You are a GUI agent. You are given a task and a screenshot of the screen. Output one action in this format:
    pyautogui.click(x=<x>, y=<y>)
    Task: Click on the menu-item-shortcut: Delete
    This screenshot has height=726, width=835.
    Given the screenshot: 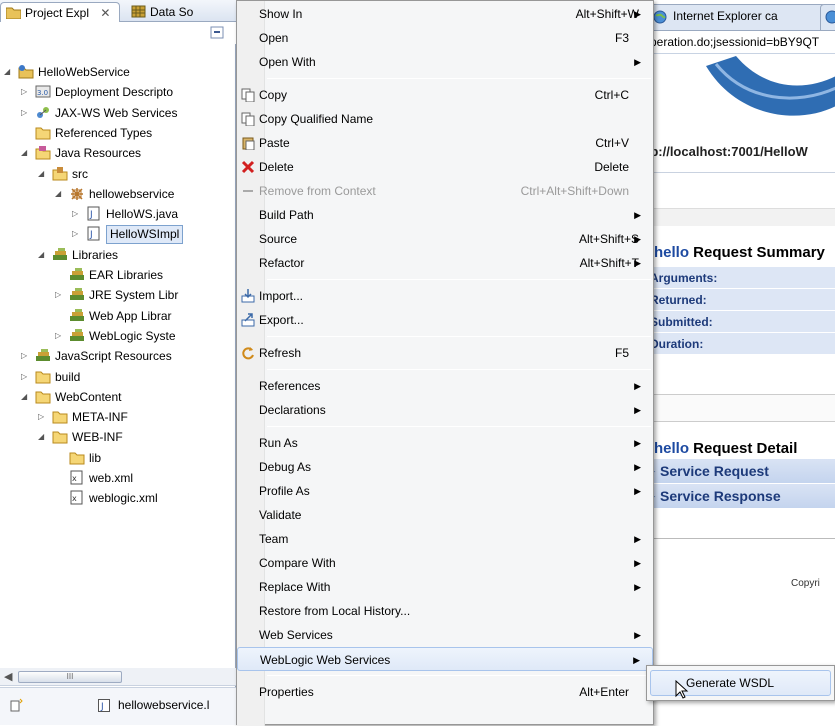 What is the action you would take?
    pyautogui.click(x=611, y=167)
    